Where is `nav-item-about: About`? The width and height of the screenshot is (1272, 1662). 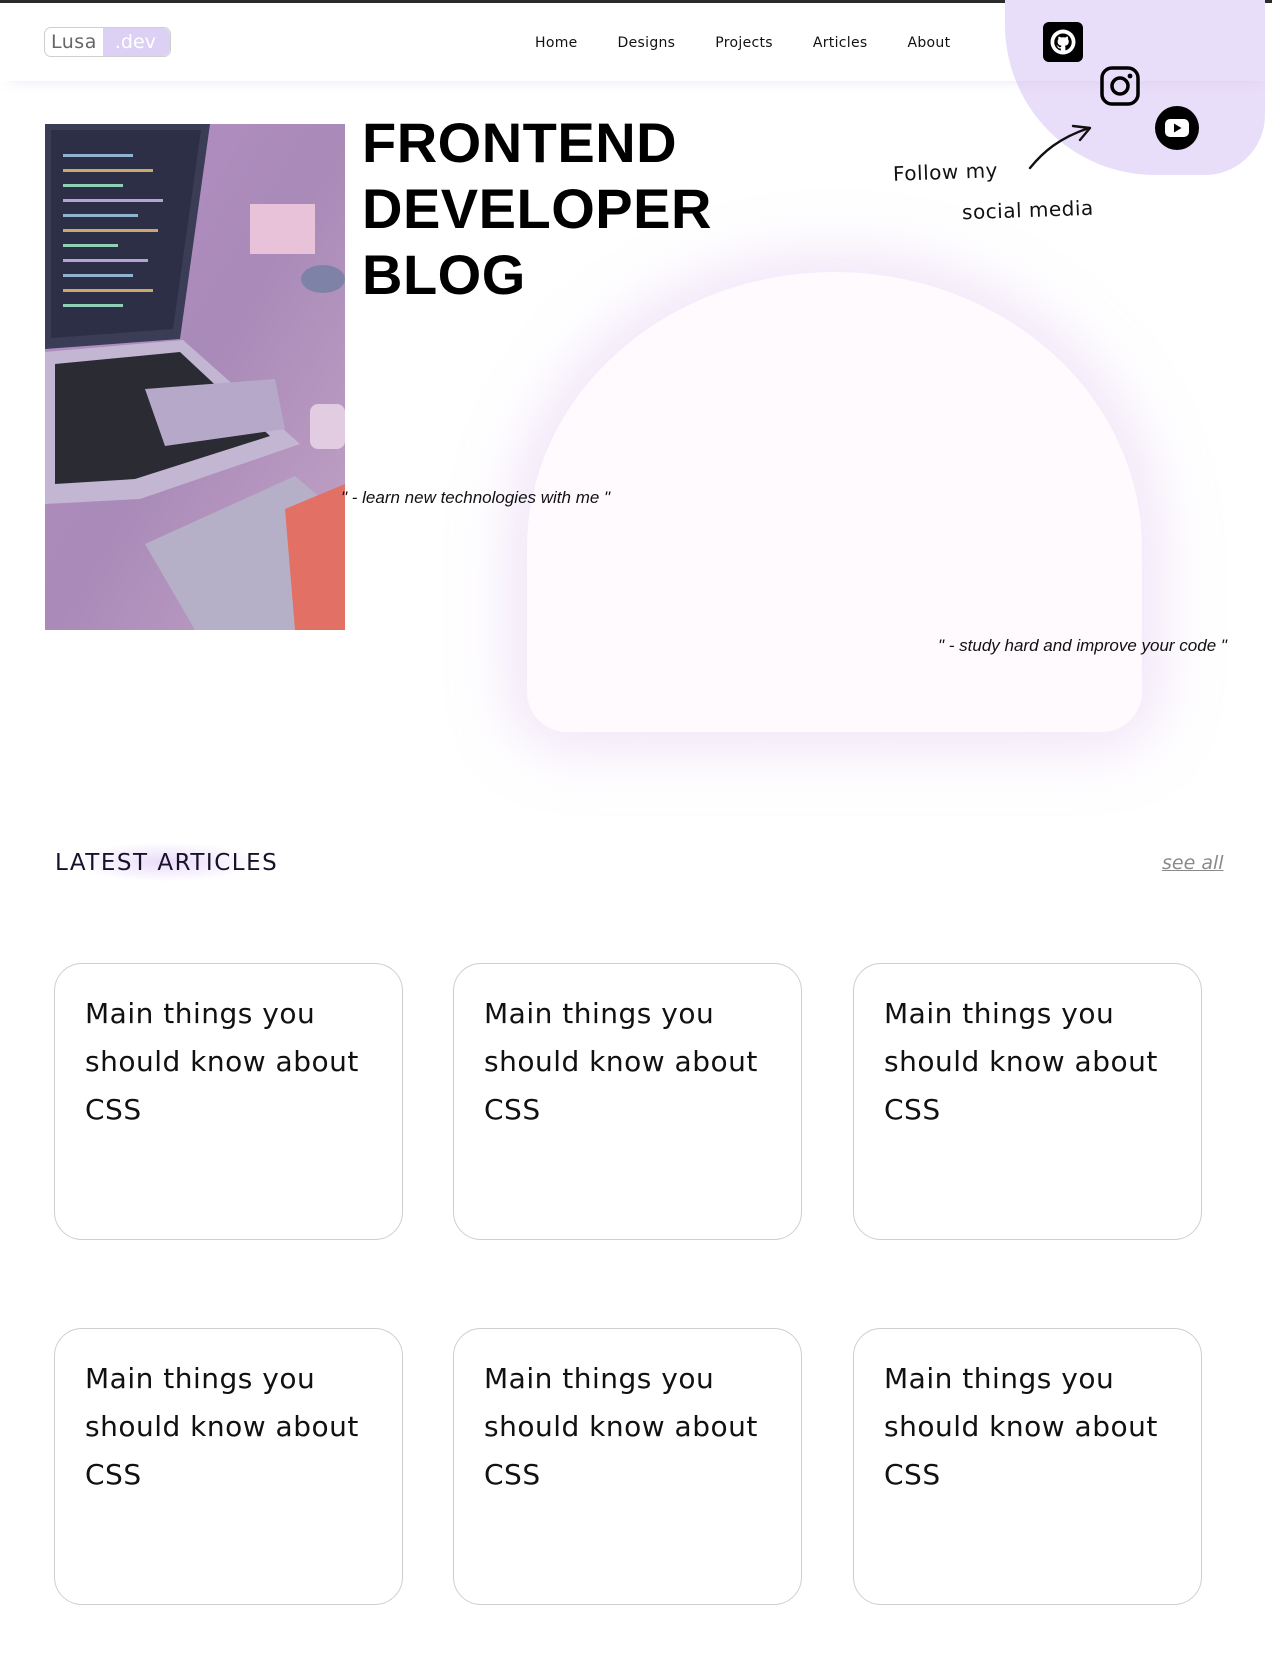 nav-item-about: About is located at coordinates (928, 43).